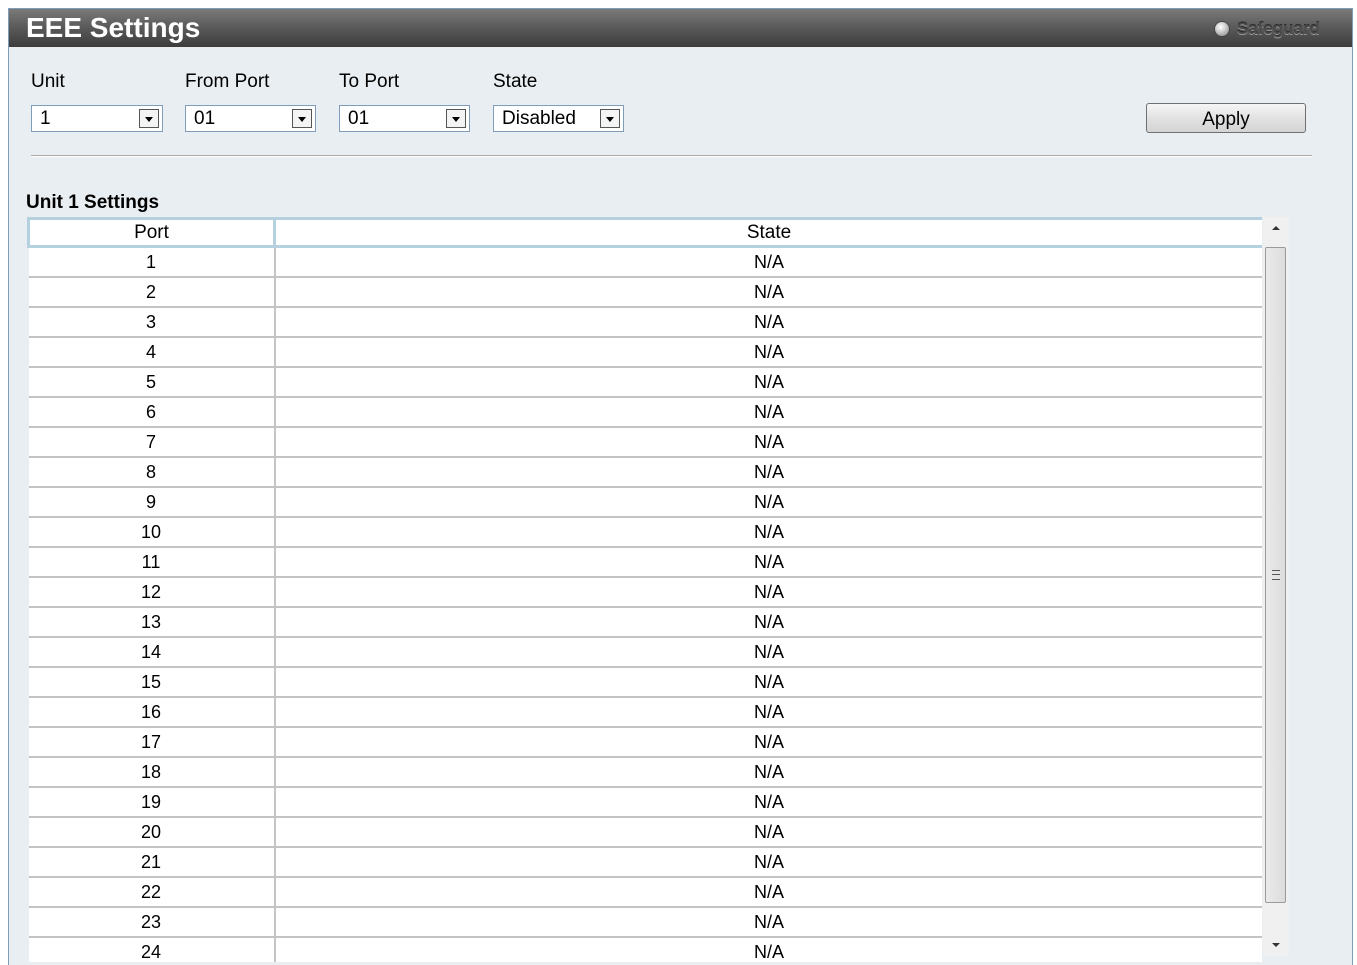 The width and height of the screenshot is (1357, 965). Describe the element at coordinates (152, 472) in the screenshot. I see `port-cell: 8` at that location.